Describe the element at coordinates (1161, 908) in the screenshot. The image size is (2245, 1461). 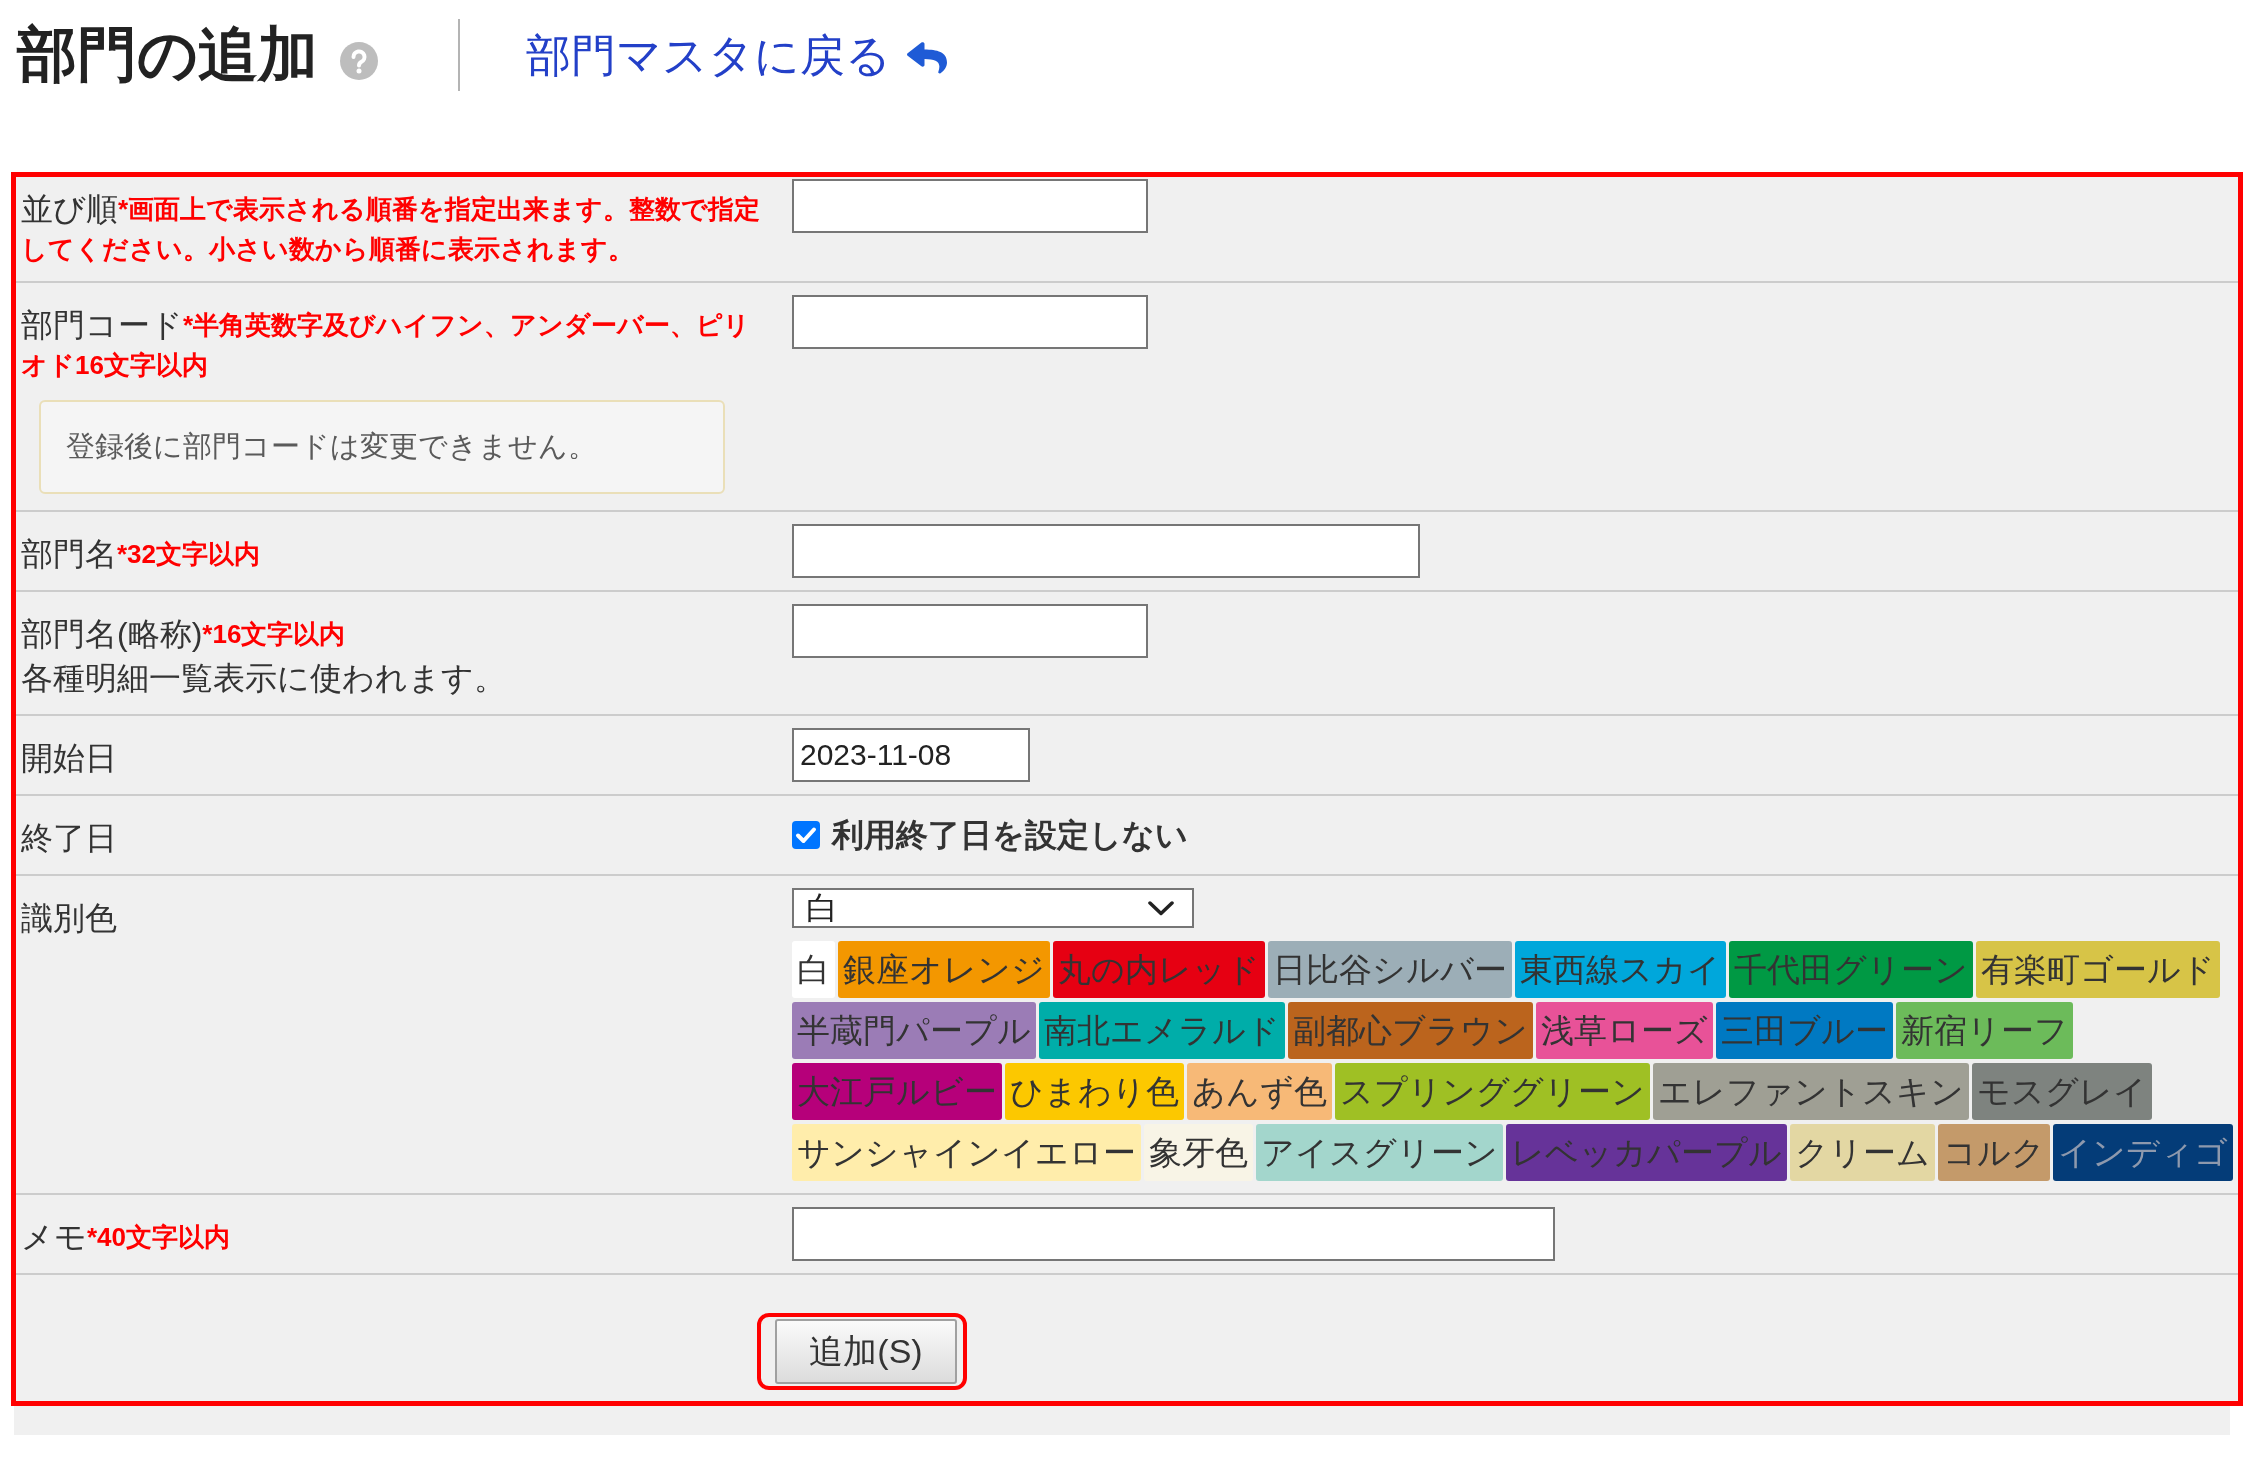
I see `chevron-down-icon` at that location.